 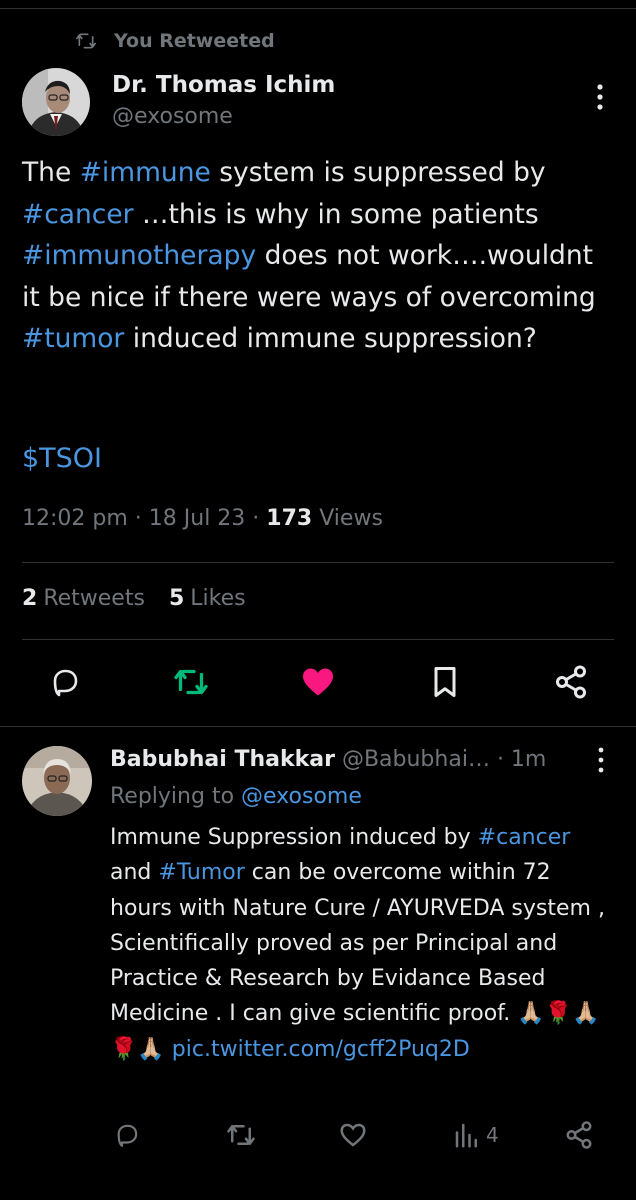 I want to click on retweets-label: Retweets, so click(x=94, y=598).